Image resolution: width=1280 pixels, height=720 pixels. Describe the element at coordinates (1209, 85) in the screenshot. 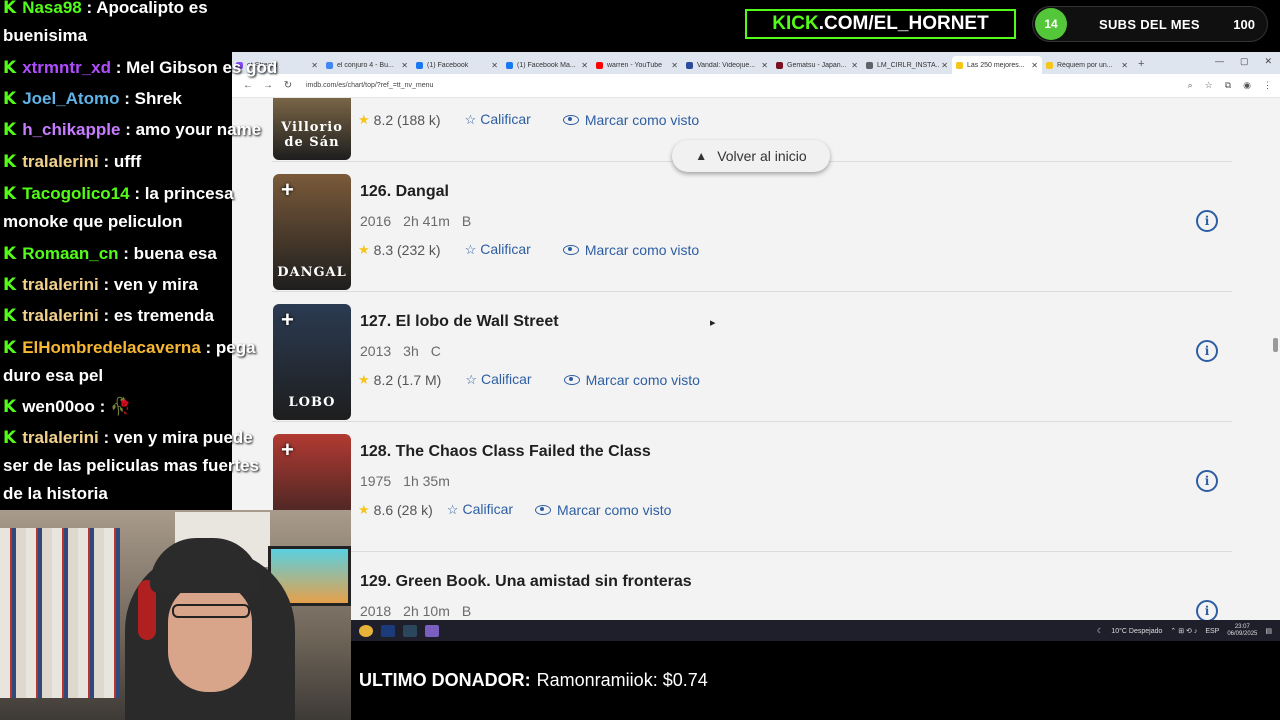

I see `bookmark-star-icon: ☆` at that location.